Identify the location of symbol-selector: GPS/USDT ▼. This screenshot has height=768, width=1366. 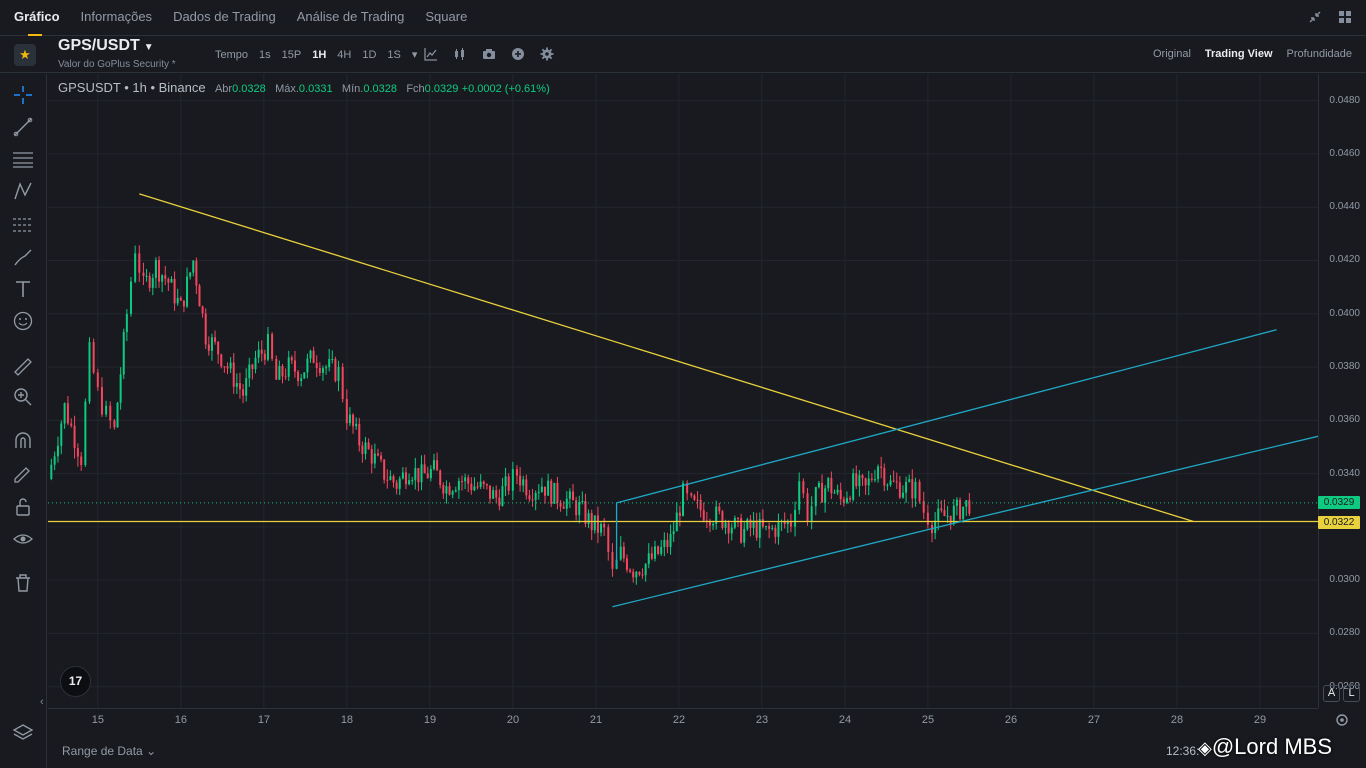
(106, 46).